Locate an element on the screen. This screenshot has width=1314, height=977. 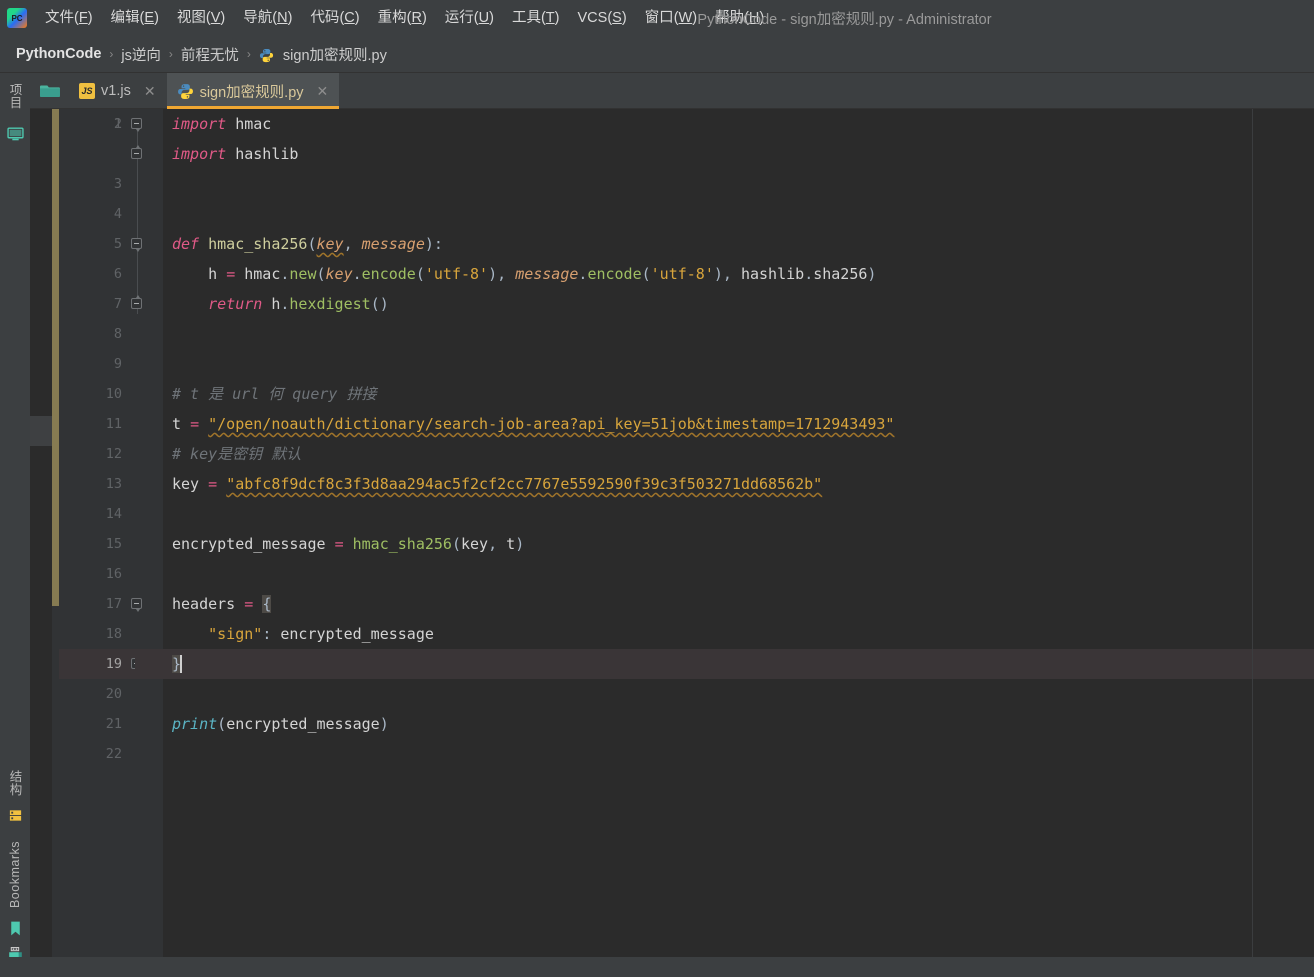
vcs-change-marker is located at coordinates (55, 357).